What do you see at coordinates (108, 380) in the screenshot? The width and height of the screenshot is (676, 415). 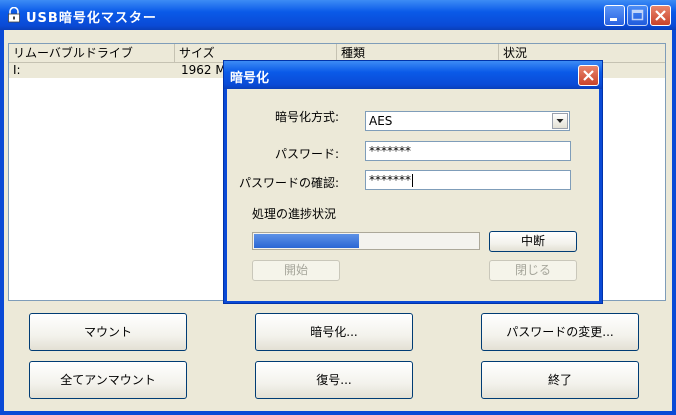 I see `unmount-all-button: 全てアンマウント` at bounding box center [108, 380].